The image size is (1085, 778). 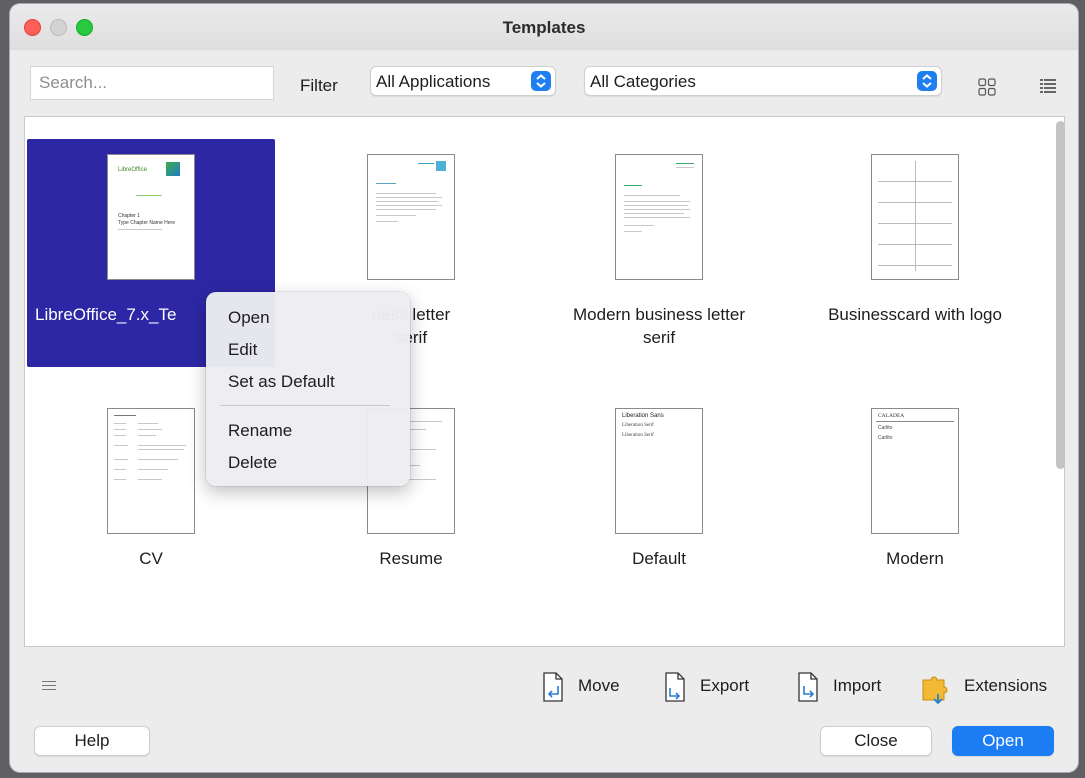 I want to click on menu-item-open: Open, so click(x=249, y=318).